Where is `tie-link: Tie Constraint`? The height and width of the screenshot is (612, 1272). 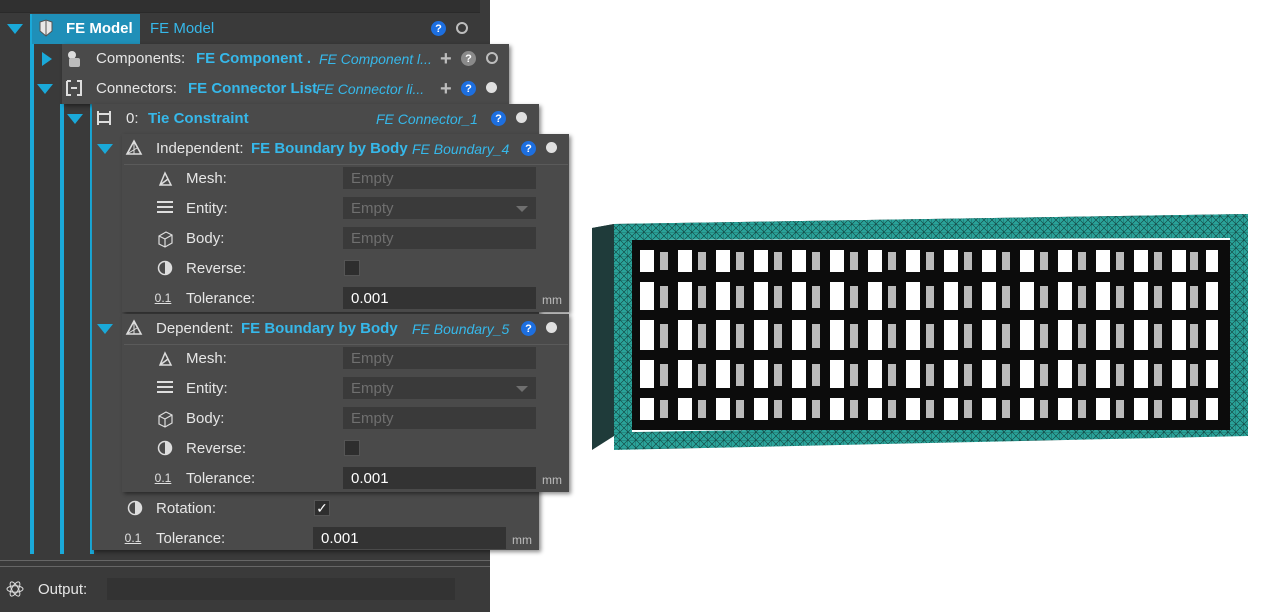 tie-link: Tie Constraint is located at coordinates (198, 118).